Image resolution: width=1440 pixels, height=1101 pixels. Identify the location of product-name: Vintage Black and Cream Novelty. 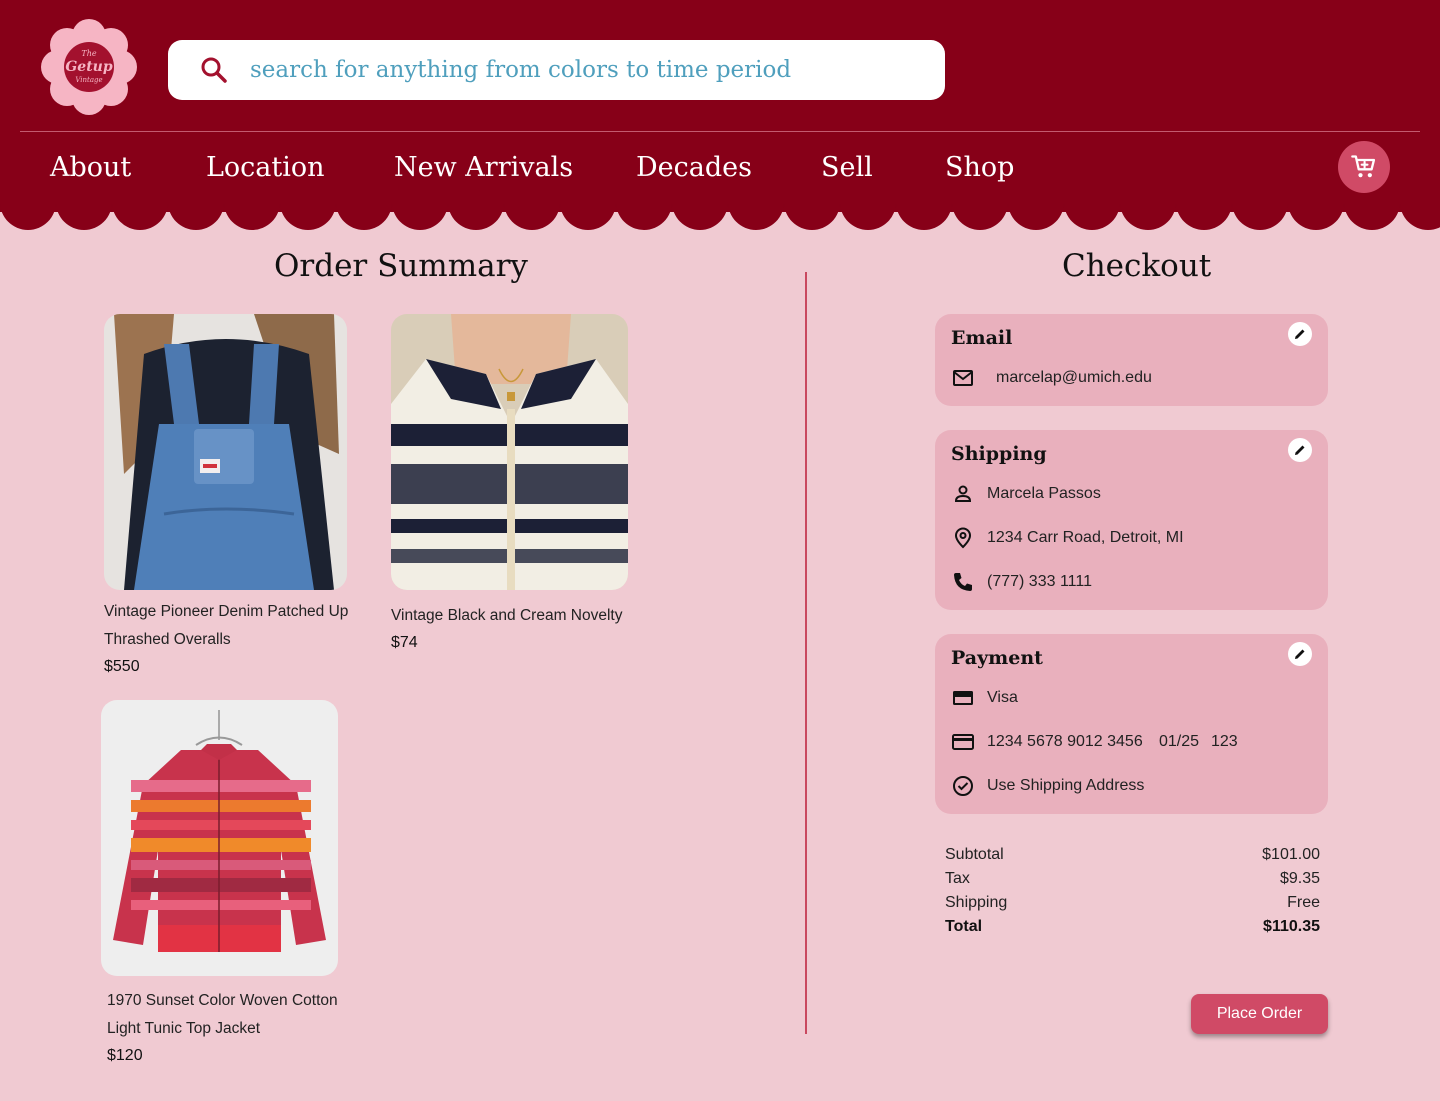
(516, 616).